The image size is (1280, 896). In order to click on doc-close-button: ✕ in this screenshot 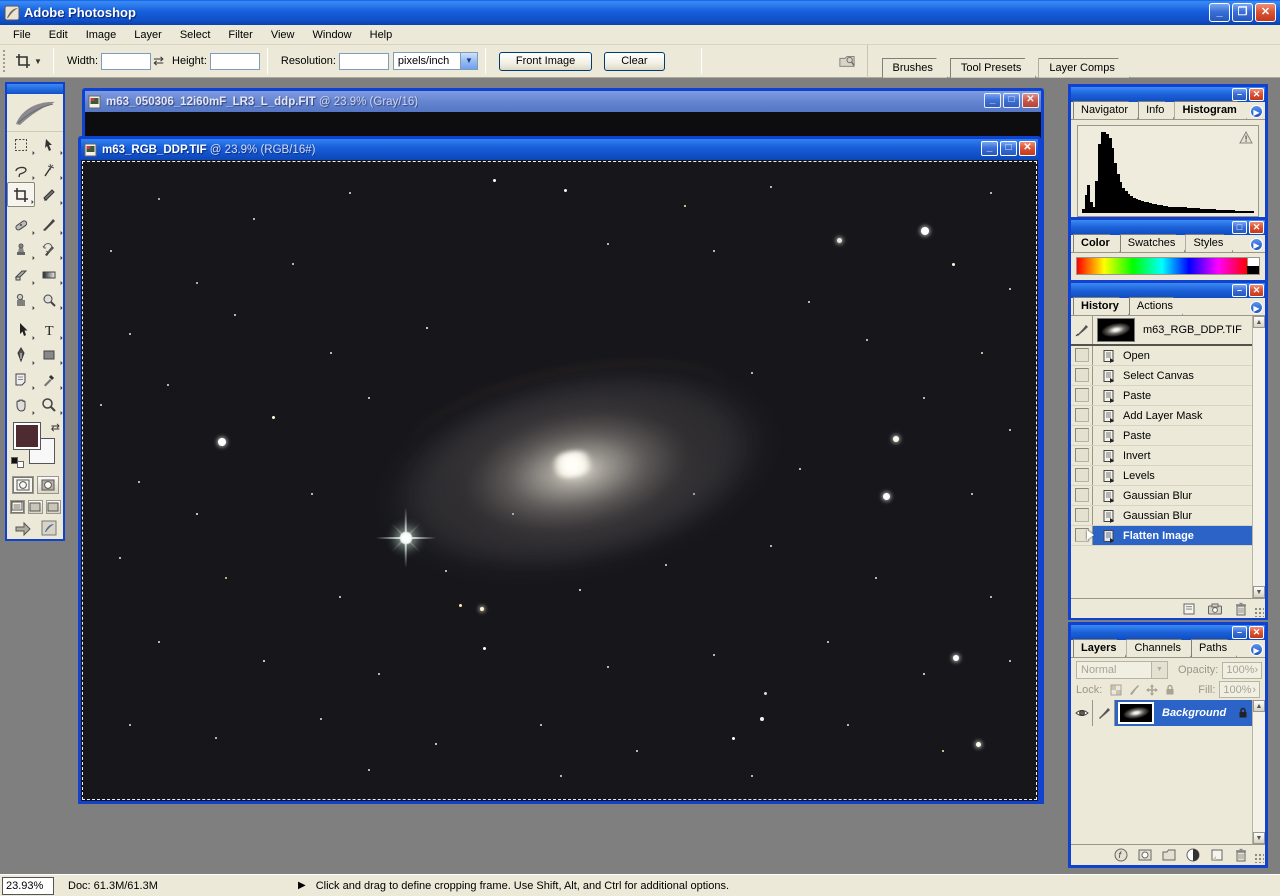, I will do `click(1030, 100)`.